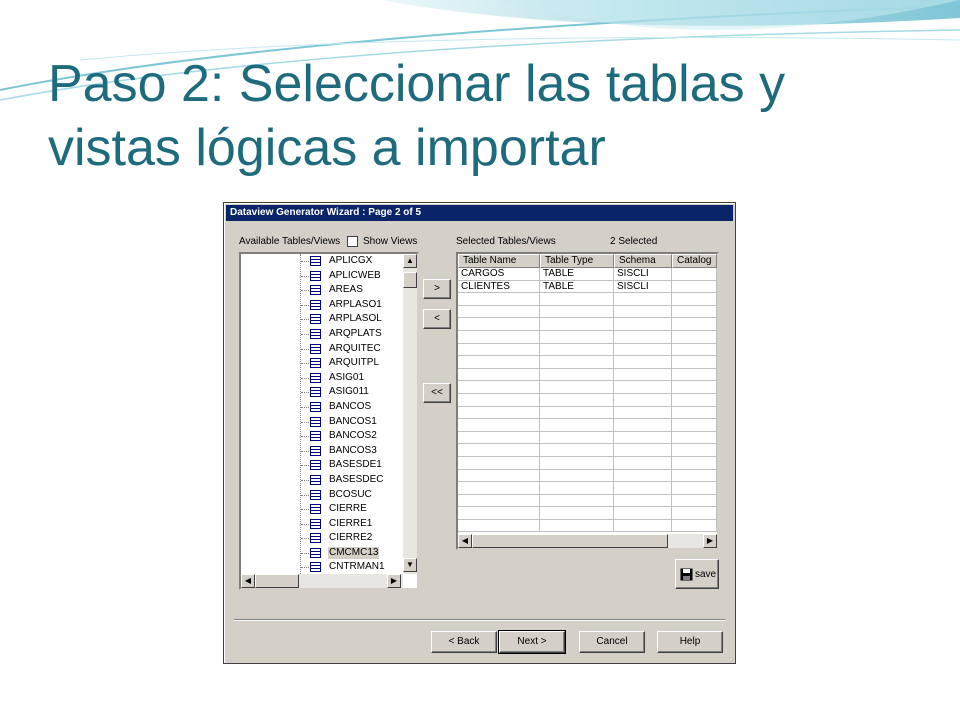 Image resolution: width=960 pixels, height=720 pixels. Describe the element at coordinates (351, 290) in the screenshot. I see `tree-item: AREAS` at that location.